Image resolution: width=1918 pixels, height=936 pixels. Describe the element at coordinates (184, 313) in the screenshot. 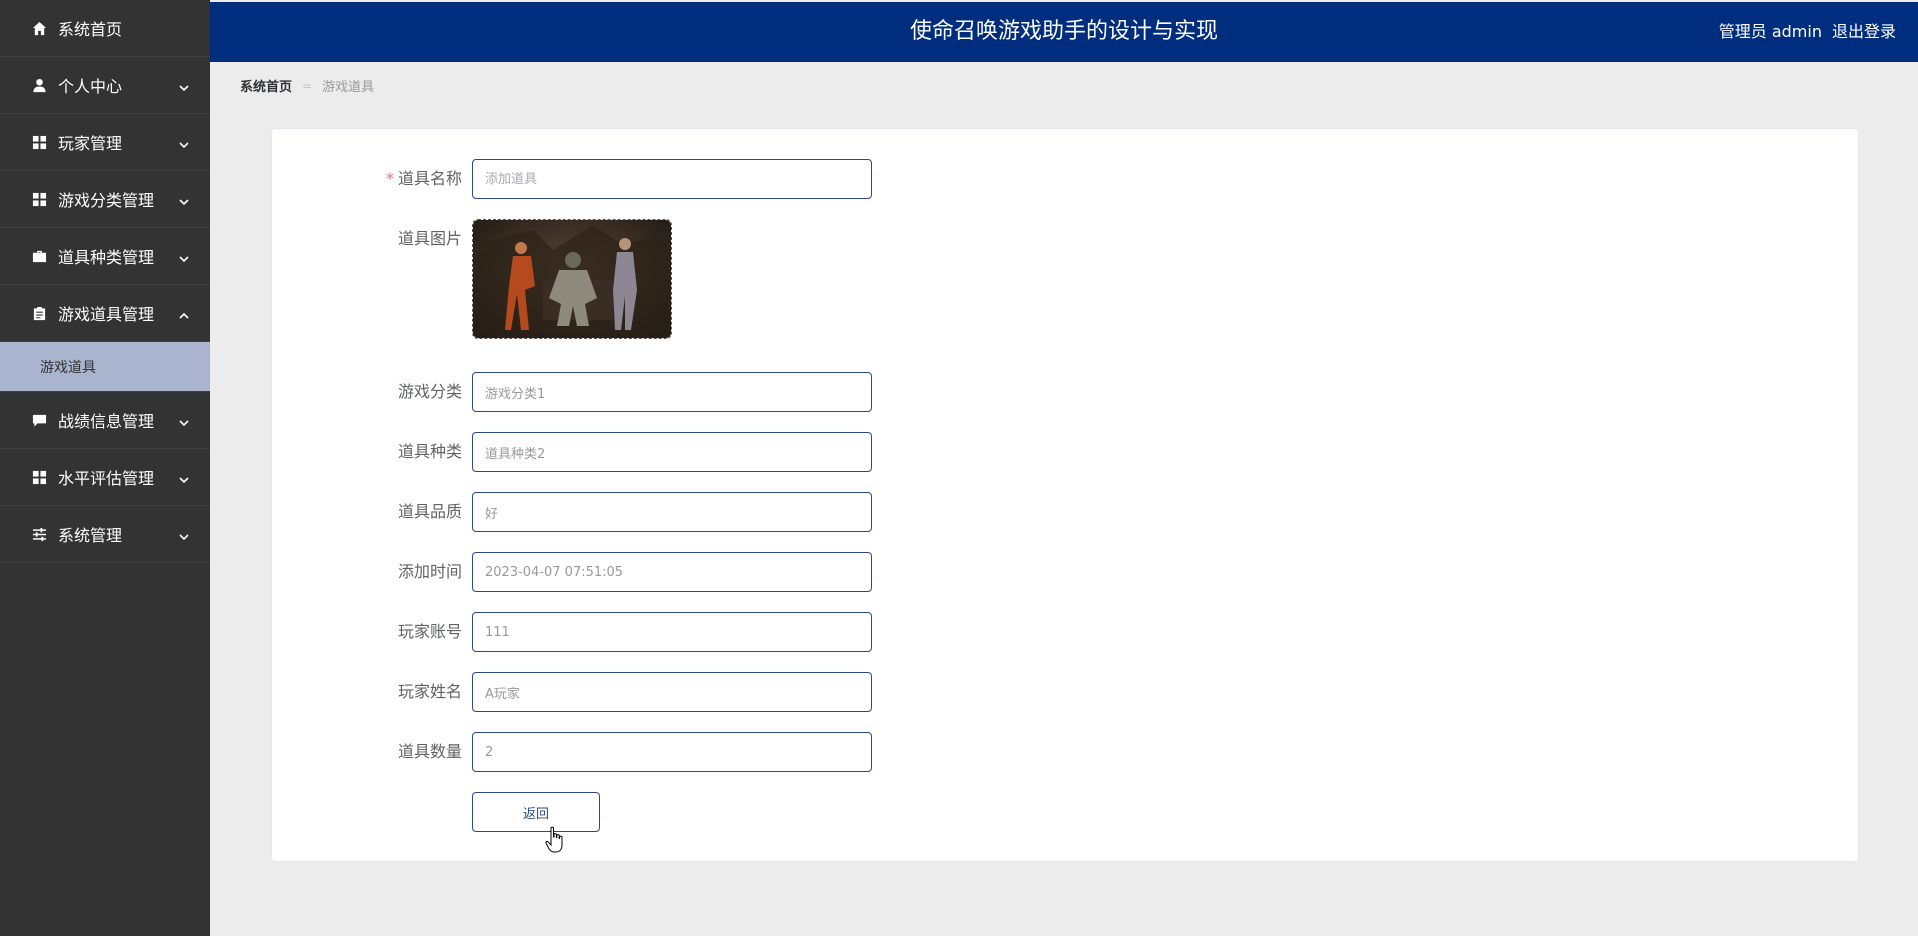

I see `chevron-up-icon` at that location.